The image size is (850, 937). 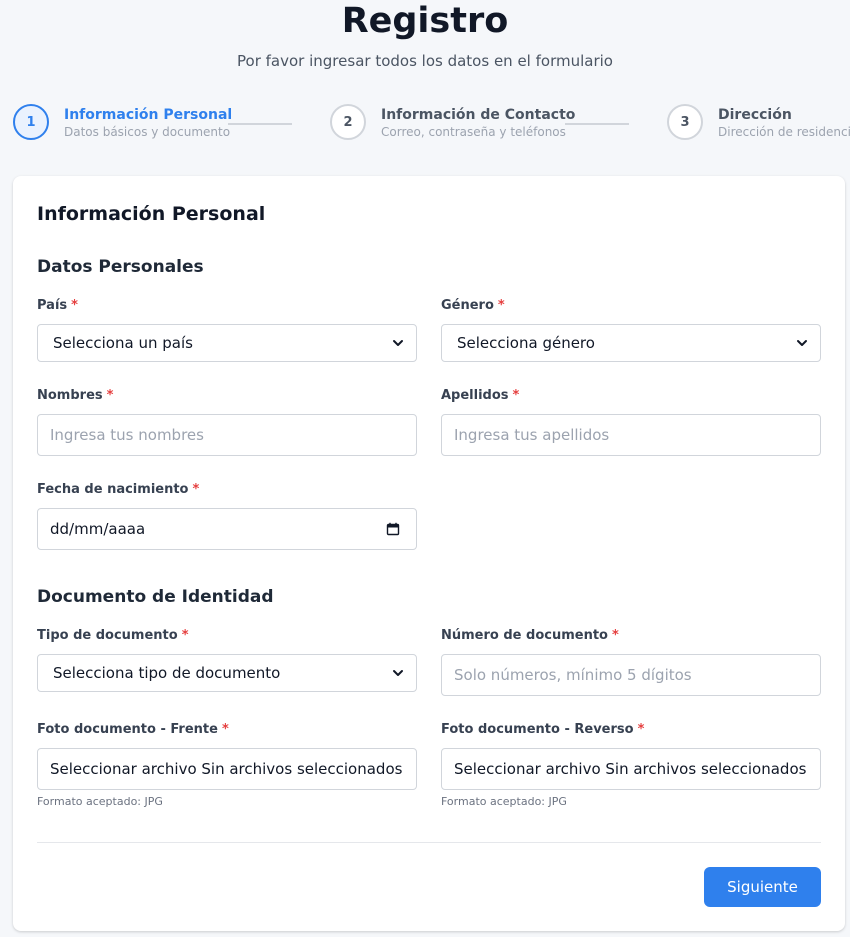 I want to click on calendar-icon, so click(x=393, y=529).